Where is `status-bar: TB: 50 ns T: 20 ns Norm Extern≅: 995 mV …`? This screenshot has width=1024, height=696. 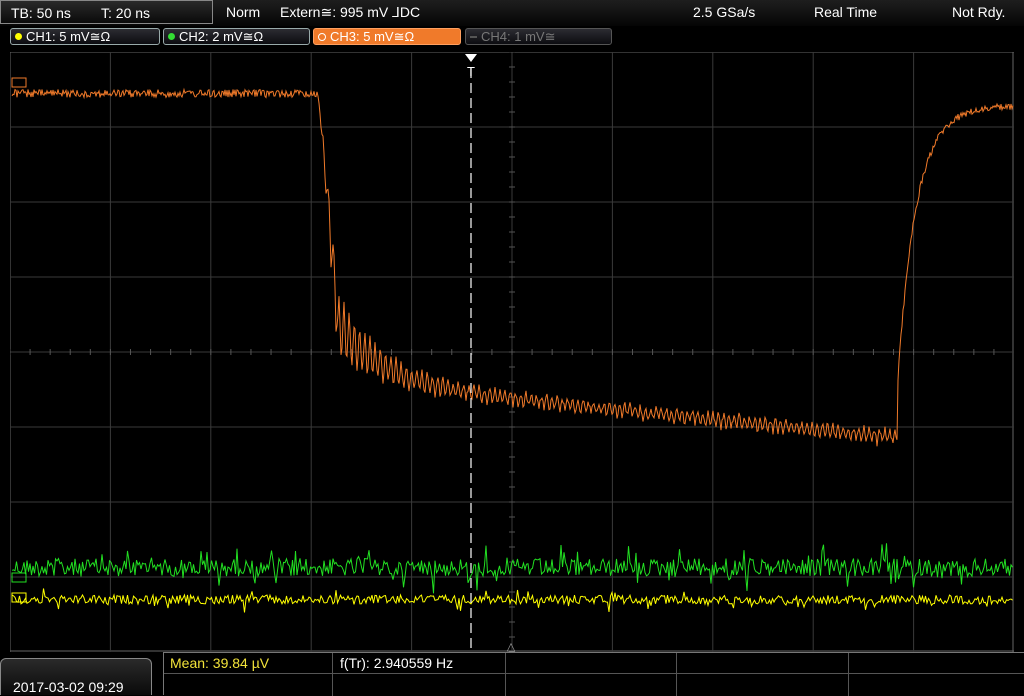 status-bar: TB: 50 ns T: 20 ns Norm Extern≅: 995 mV … is located at coordinates (512, 13).